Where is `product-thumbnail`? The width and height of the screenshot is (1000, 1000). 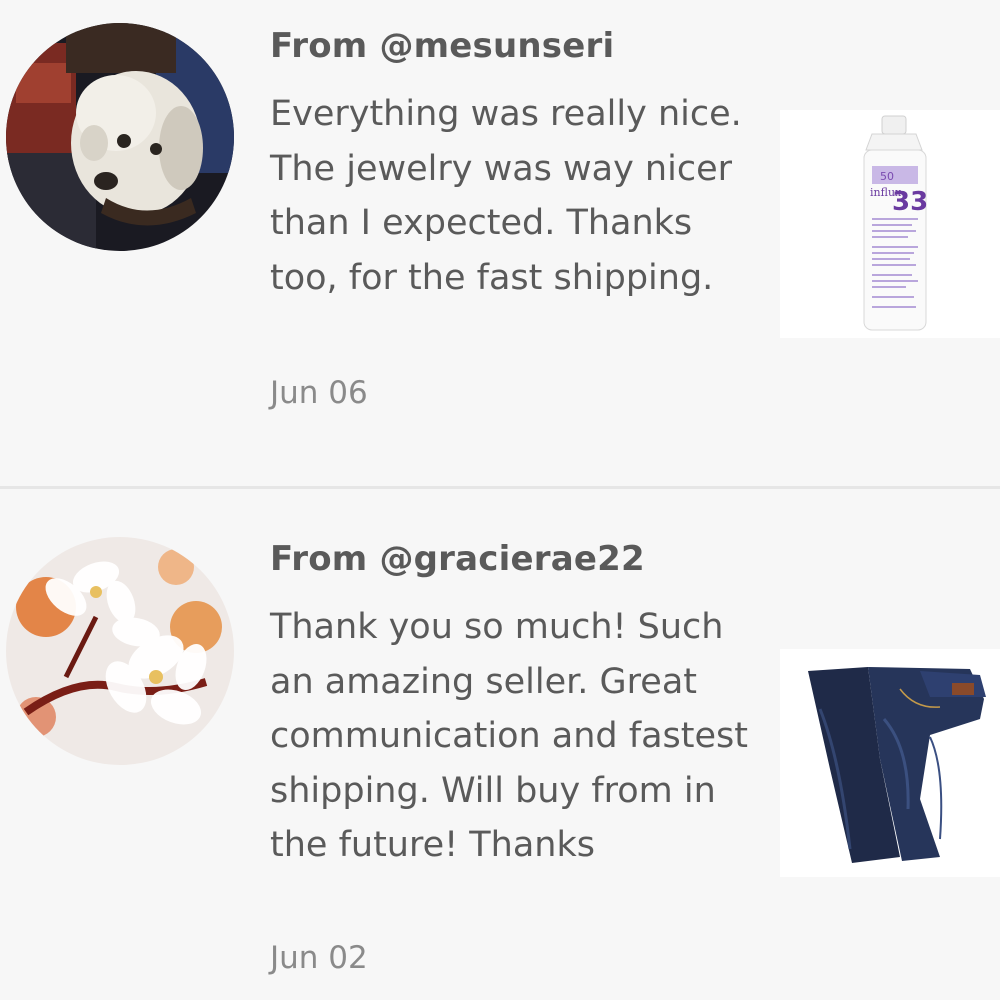 product-thumbnail is located at coordinates (890, 763).